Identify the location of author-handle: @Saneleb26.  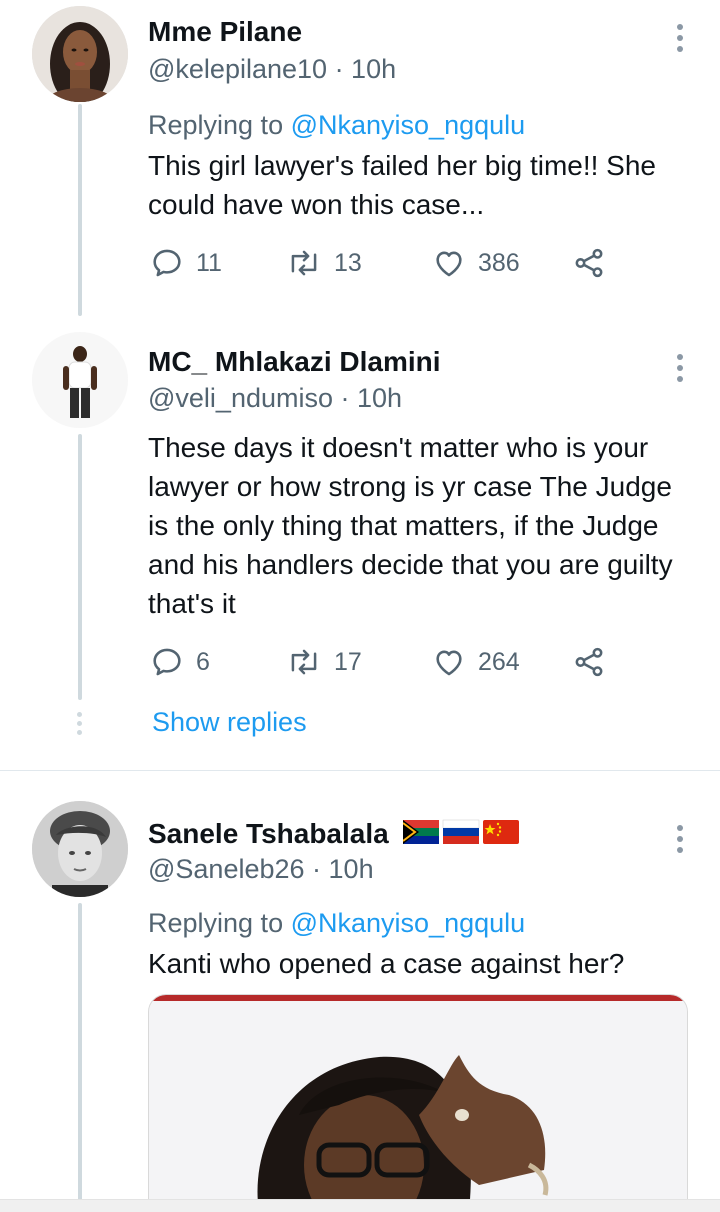
(226, 869).